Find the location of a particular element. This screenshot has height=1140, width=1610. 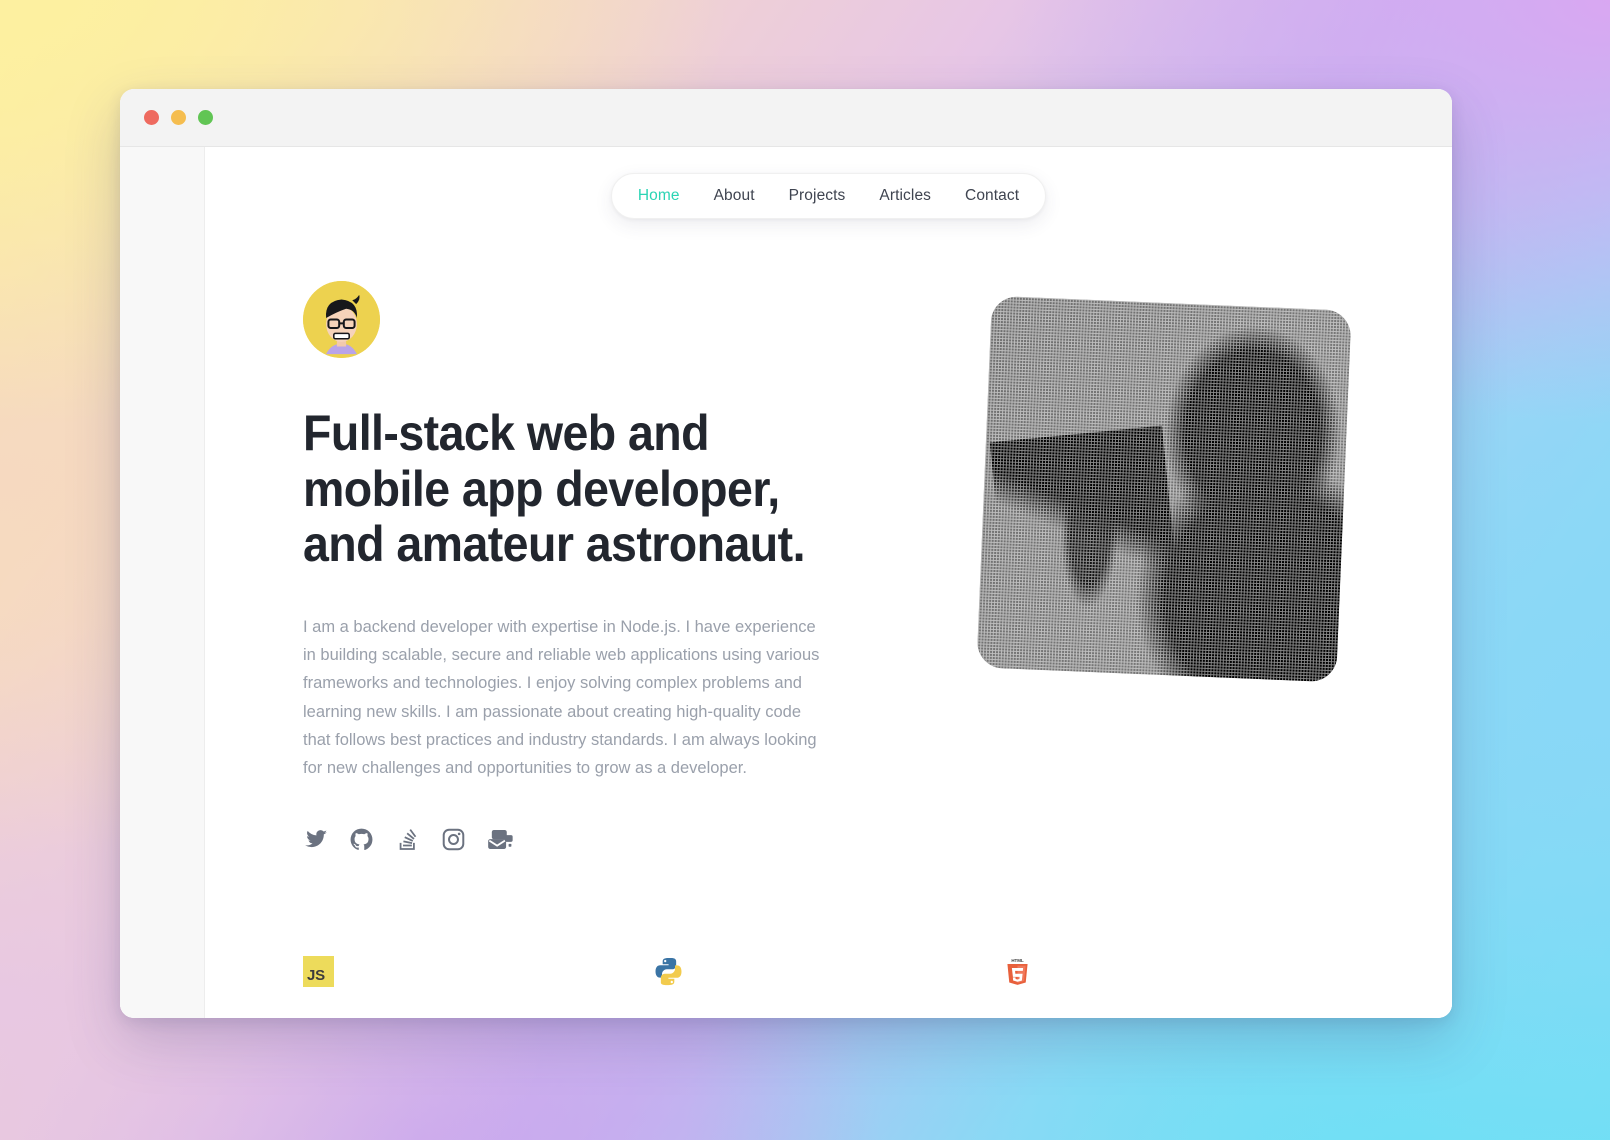

nav-container: Home About Projects Articles Contact is located at coordinates (828, 183).